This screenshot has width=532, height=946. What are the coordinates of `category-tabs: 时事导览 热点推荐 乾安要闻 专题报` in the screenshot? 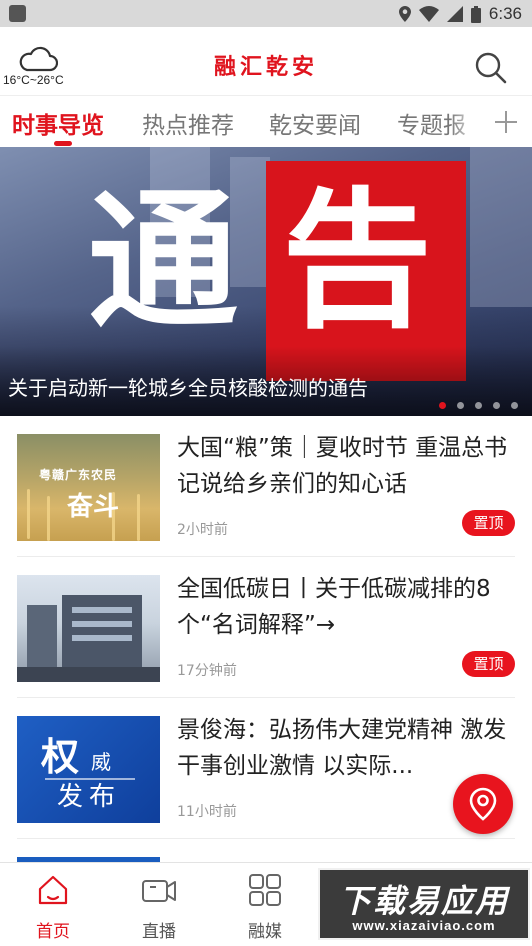 It's located at (266, 121).